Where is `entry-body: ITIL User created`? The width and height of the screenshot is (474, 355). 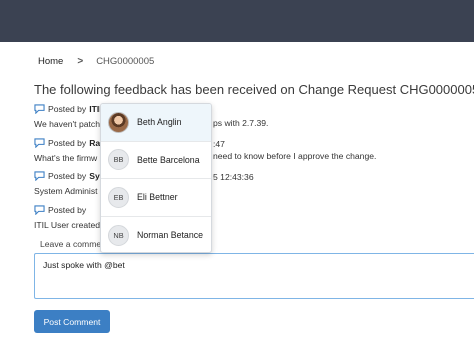
entry-body: ITIL User created is located at coordinates (67, 225).